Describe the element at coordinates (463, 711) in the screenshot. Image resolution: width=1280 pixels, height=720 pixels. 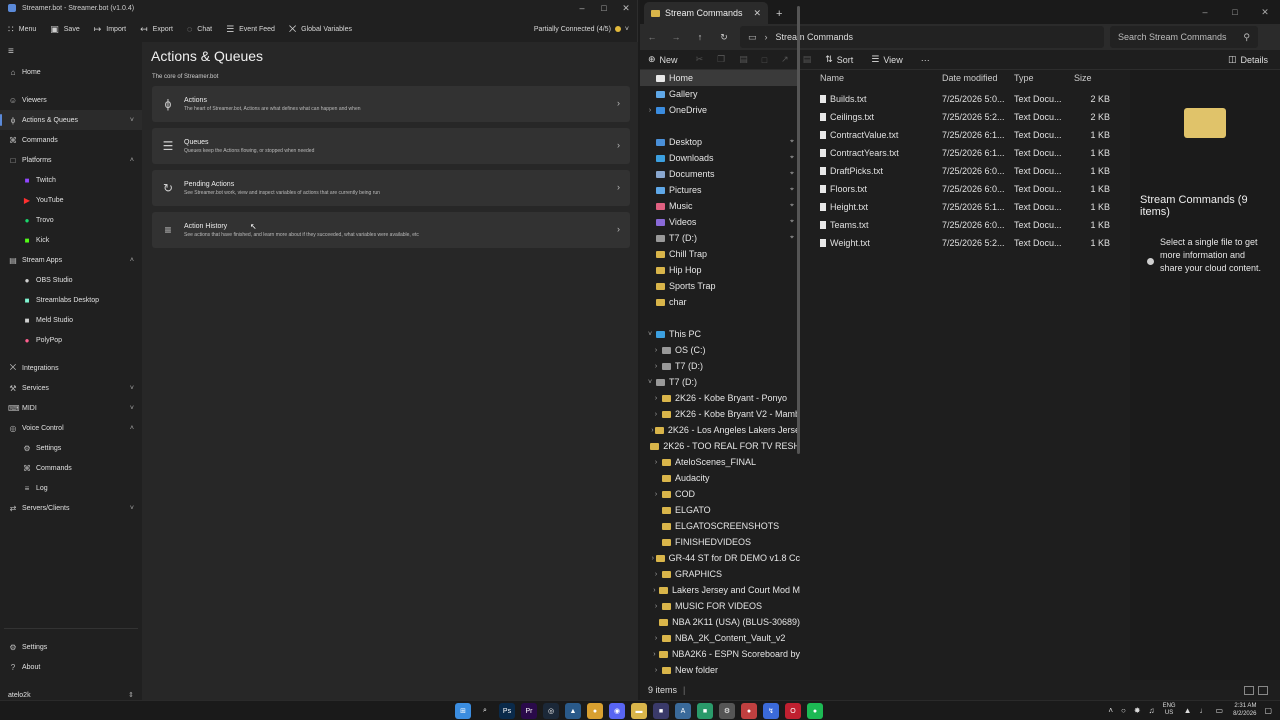
I see `start-icon: ⊞` at that location.